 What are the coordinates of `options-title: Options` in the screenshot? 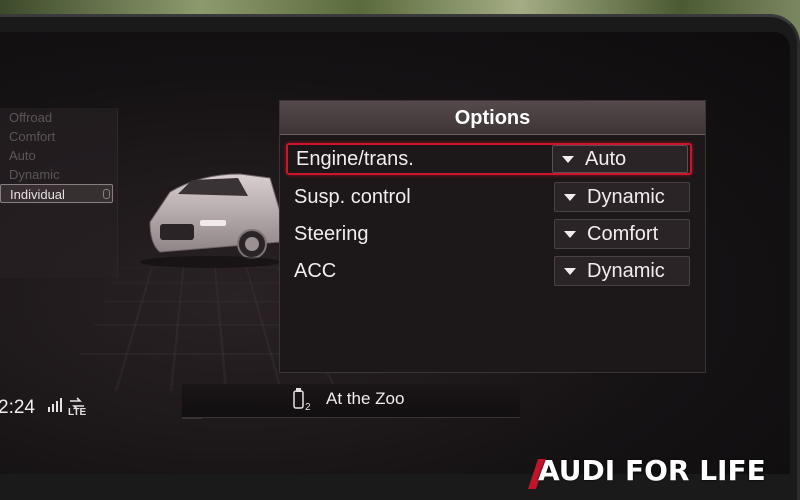 It's located at (492, 118).